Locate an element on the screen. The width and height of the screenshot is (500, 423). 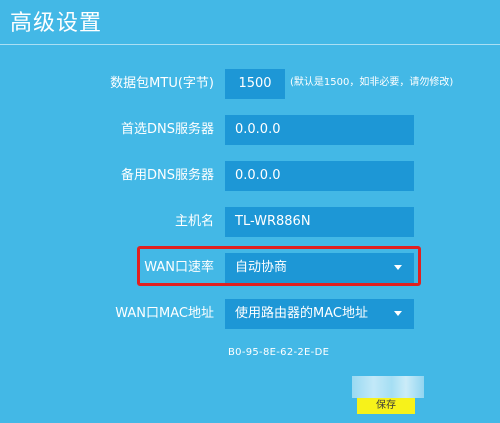
primary-dns-input: 0.0.0.0 is located at coordinates (319, 130).